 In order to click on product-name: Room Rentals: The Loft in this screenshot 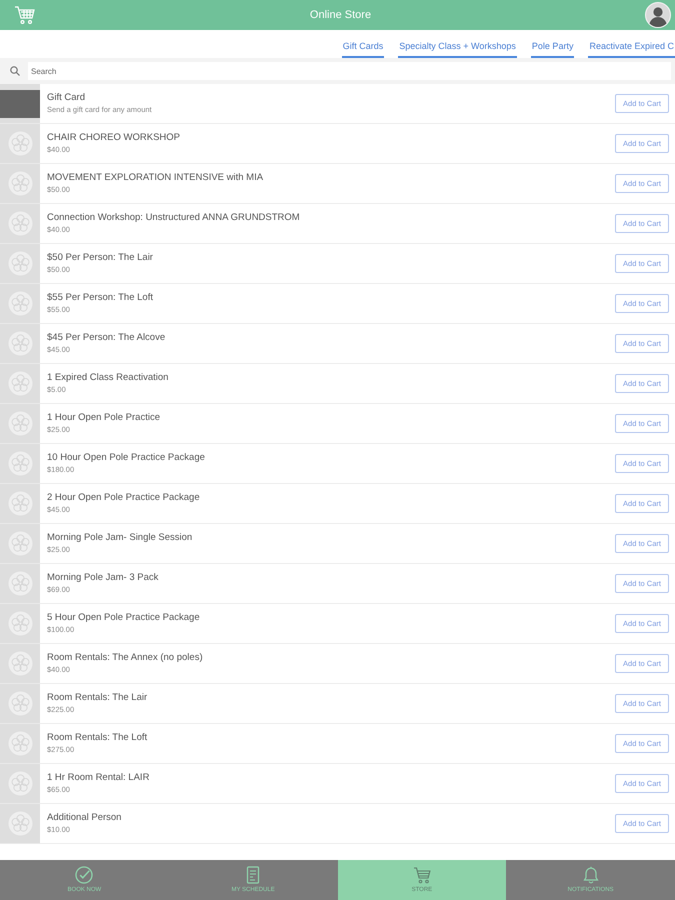, I will do `click(97, 738)`.